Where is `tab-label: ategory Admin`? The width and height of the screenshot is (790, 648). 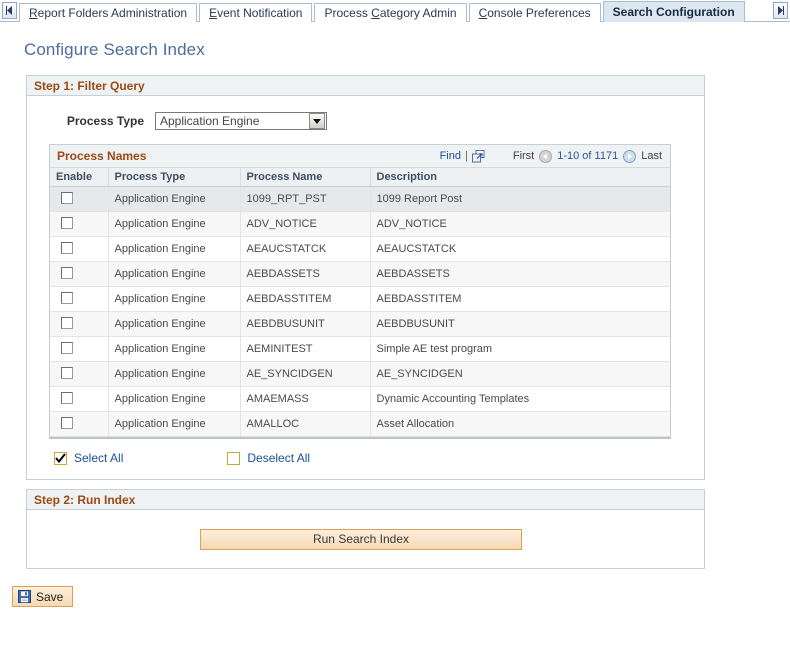 tab-label: ategory Admin is located at coordinates (418, 13).